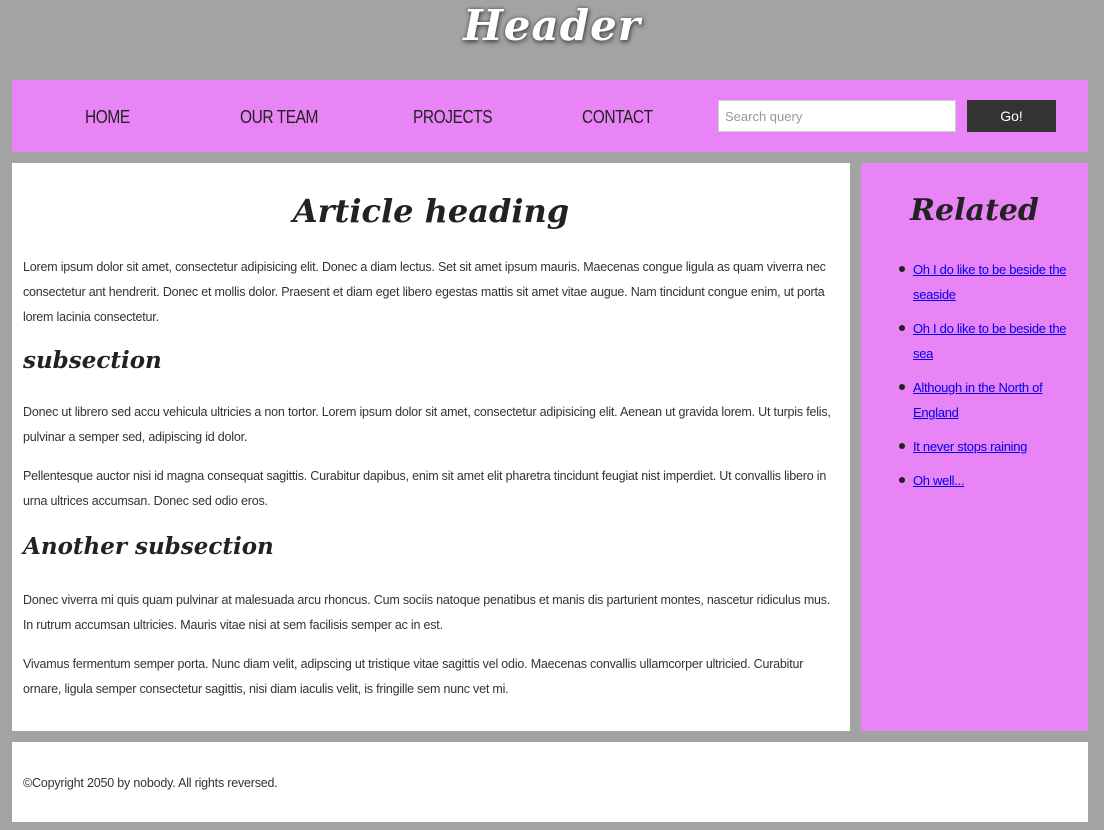  Describe the element at coordinates (989, 341) in the screenshot. I see `related-link-sea: Oh I do like to be beside the sea` at that location.